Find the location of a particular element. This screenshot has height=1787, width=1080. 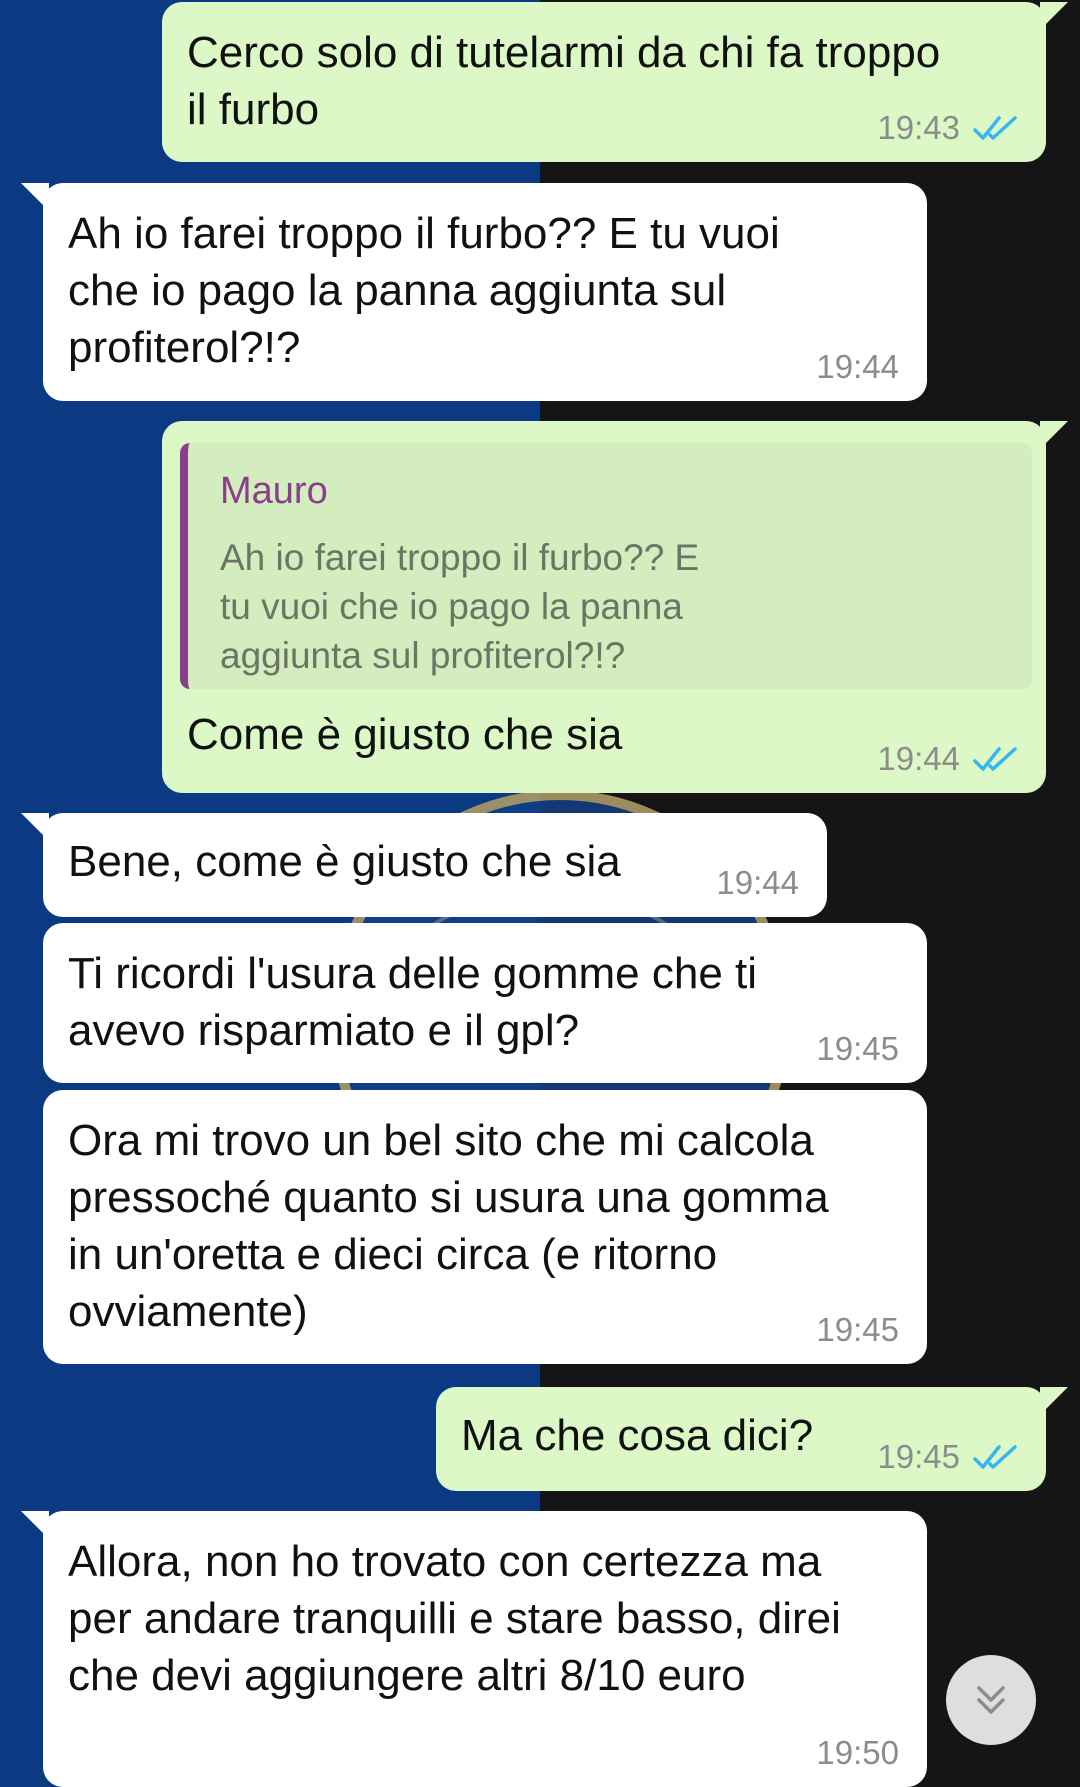

message-bubble-outgoing: Ma che cosa dici? 19:45 is located at coordinates (752, 1439).